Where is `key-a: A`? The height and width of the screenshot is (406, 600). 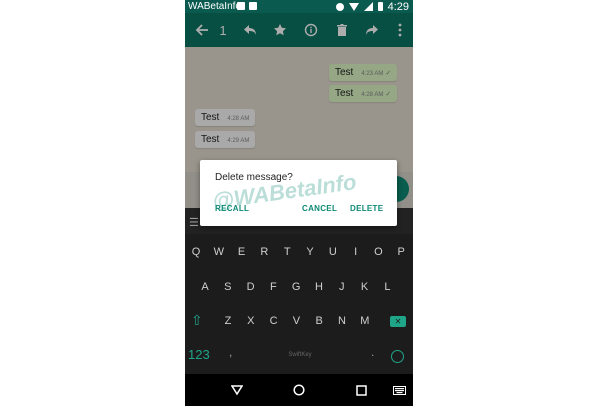
key-a: A is located at coordinates (205, 287).